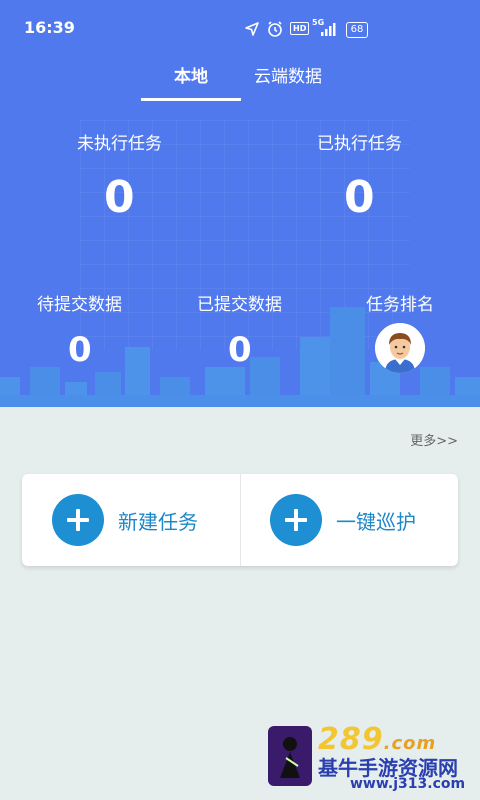 The width and height of the screenshot is (480, 800). Describe the element at coordinates (191, 74) in the screenshot. I see `tab-local: 本地` at that location.